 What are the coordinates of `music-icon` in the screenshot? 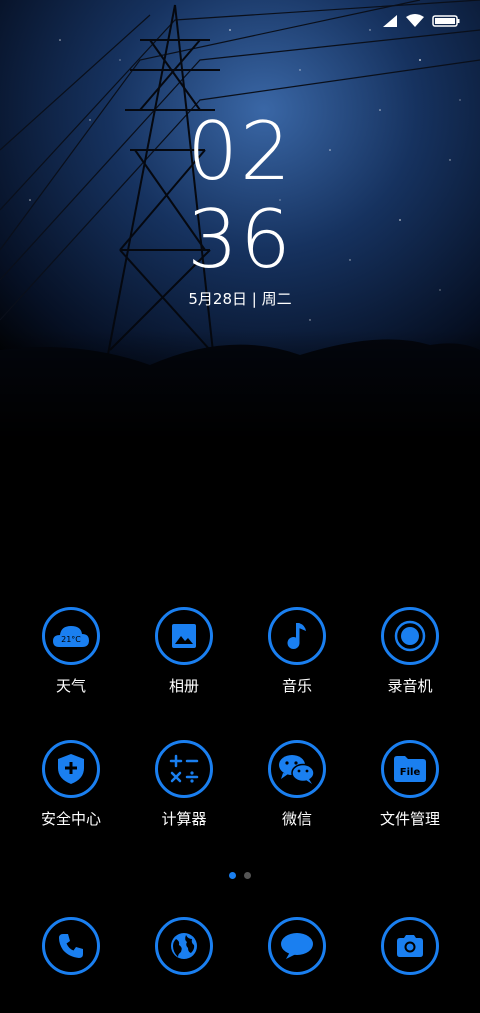 It's located at (297, 636).